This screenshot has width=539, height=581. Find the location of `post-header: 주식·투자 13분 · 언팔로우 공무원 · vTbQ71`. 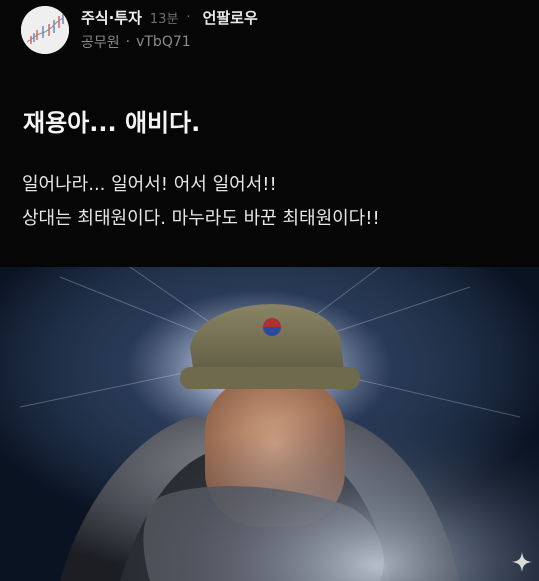

post-header: 주식·투자 13분 · 언팔로우 공무원 · vTbQ71 is located at coordinates (271, 32).